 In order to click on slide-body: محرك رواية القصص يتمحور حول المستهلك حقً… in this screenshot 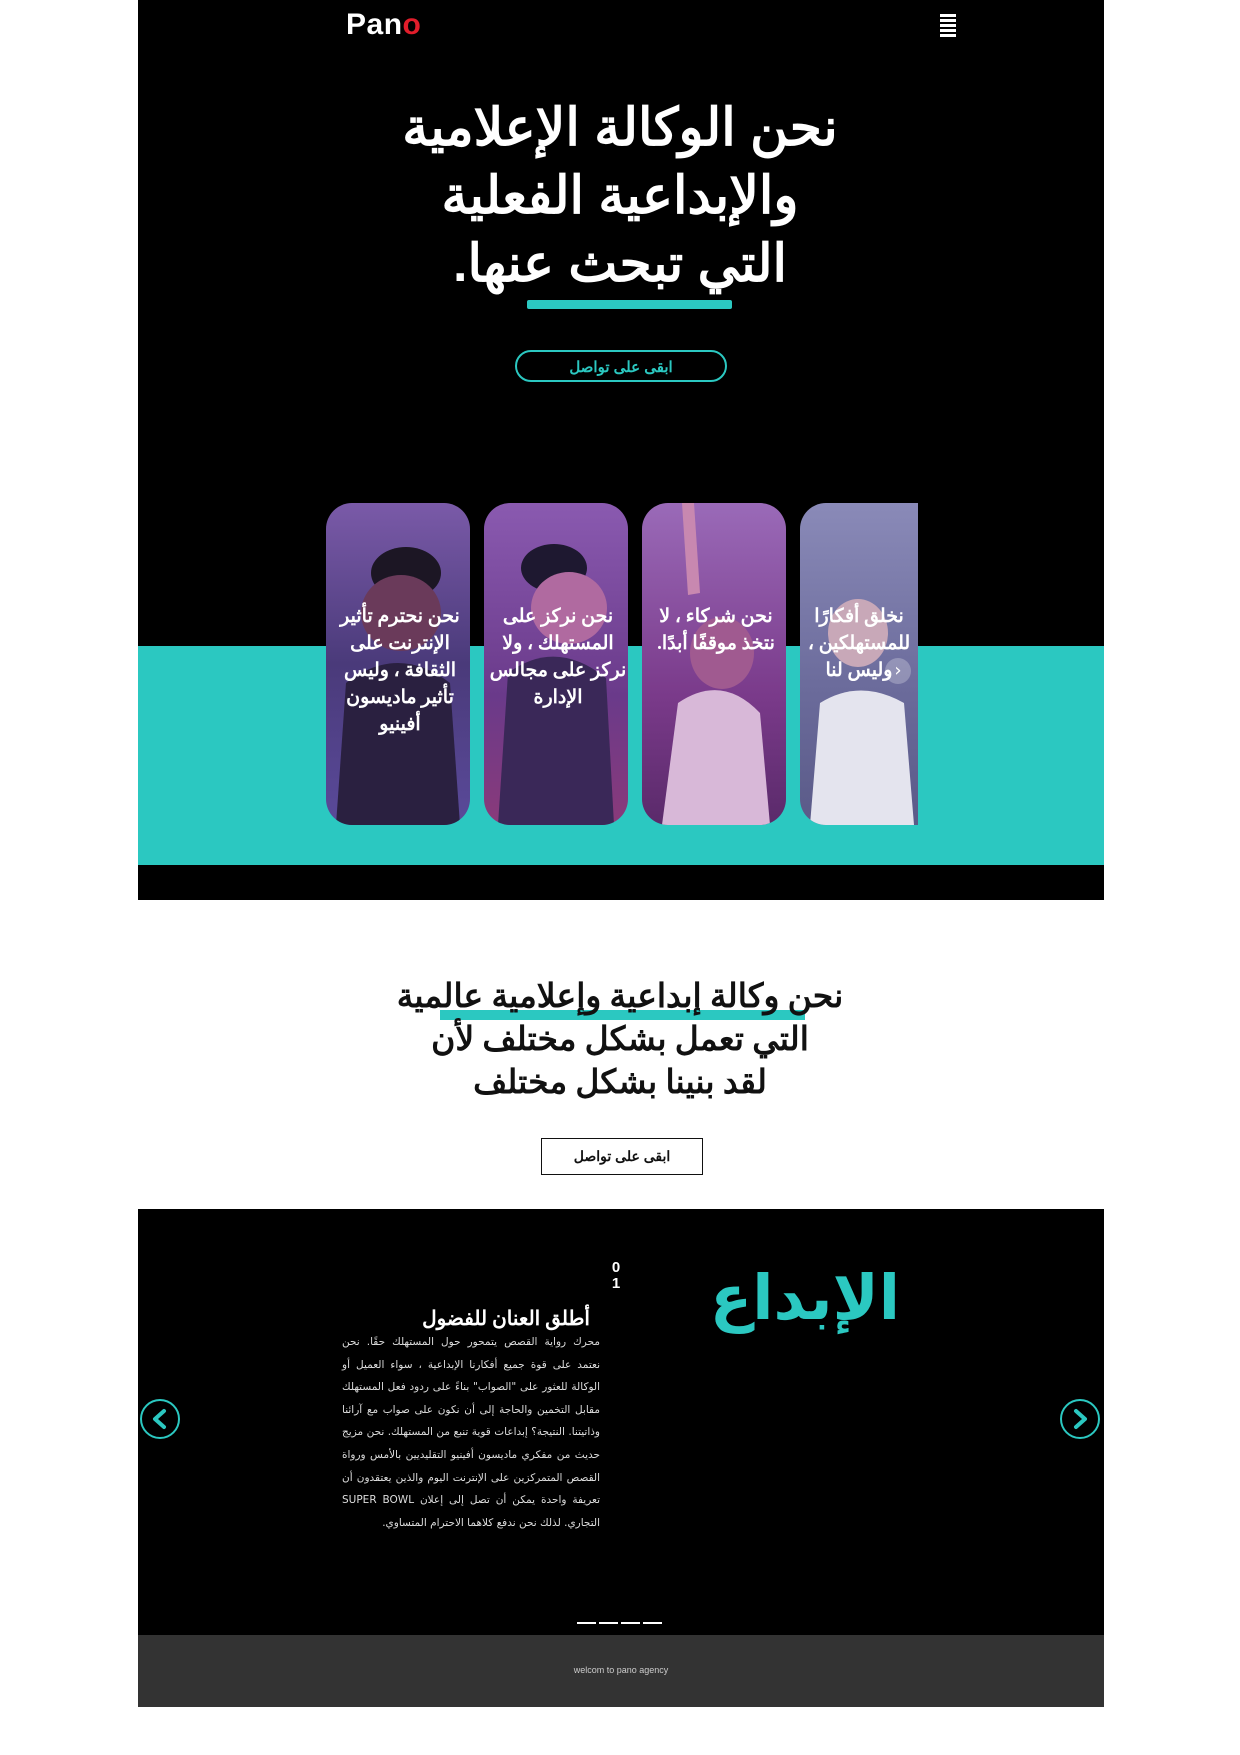, I will do `click(471, 1432)`.